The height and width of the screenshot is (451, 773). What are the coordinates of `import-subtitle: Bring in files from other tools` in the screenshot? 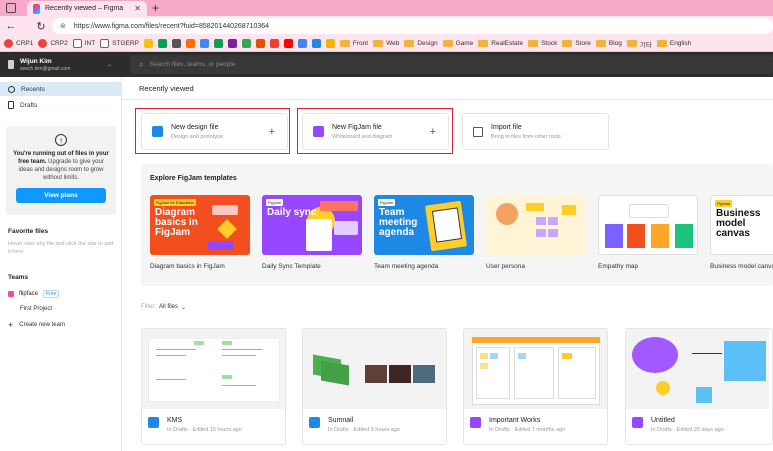 It's located at (526, 136).